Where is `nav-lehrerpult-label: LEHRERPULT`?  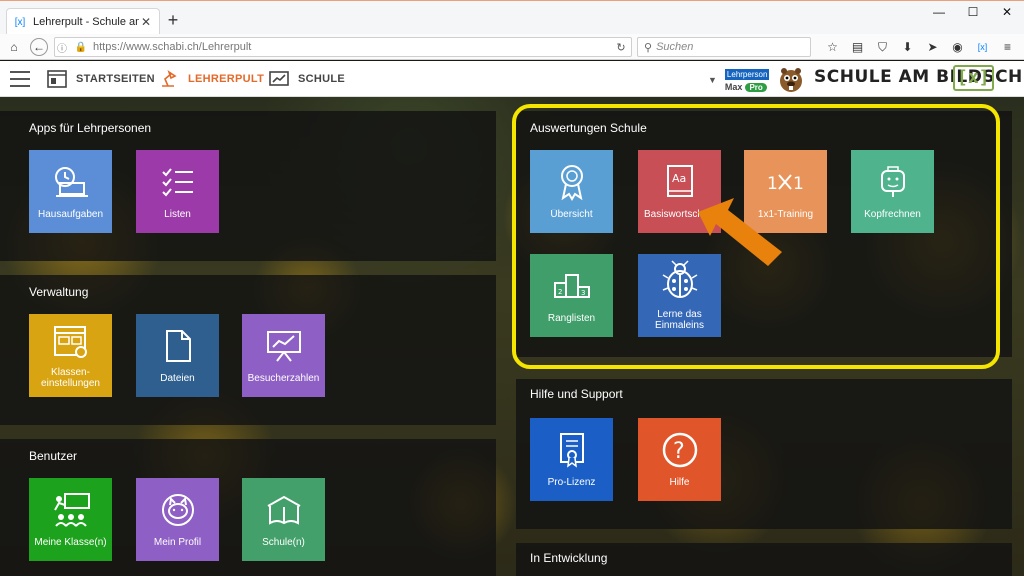
nav-lehrerpult-label: LEHRERPULT is located at coordinates (226, 79).